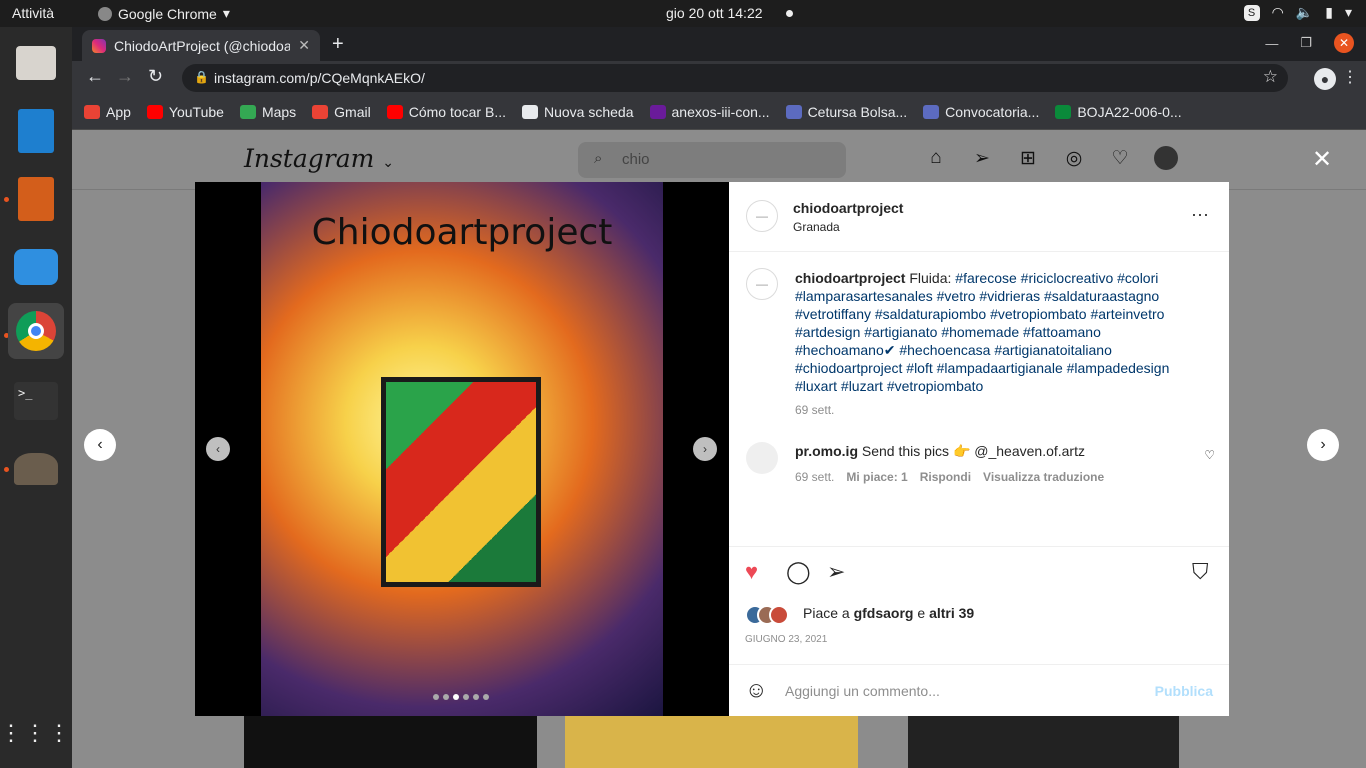  I want to click on bookmark-1: YouTube, so click(185, 112).